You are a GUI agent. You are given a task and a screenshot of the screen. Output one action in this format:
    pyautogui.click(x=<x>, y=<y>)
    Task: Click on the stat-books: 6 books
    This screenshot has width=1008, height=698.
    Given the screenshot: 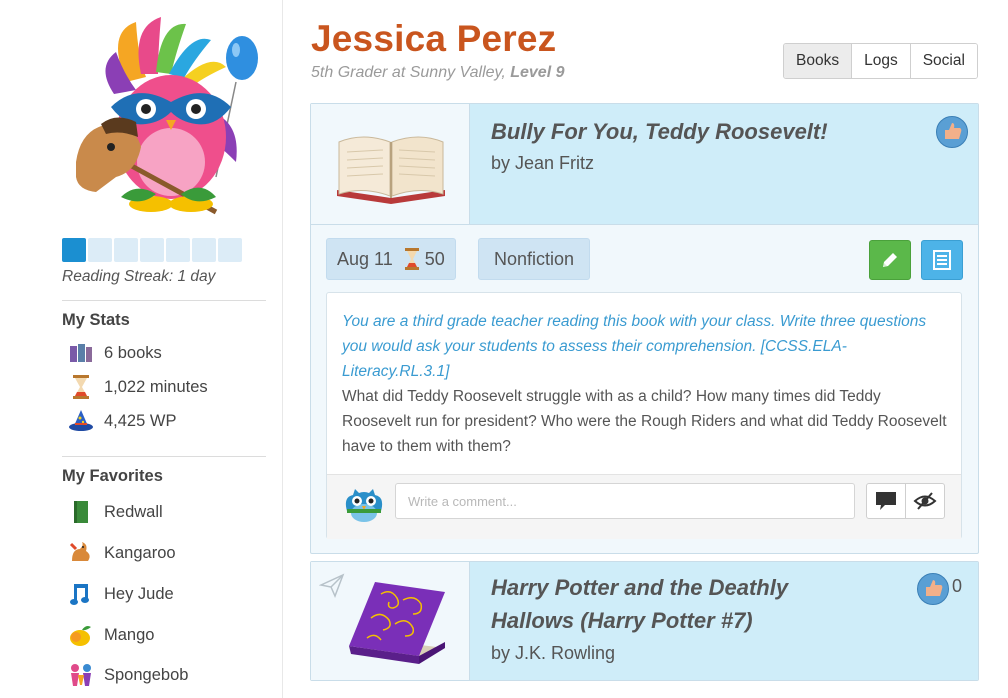 What is the action you would take?
    pyautogui.click(x=114, y=353)
    